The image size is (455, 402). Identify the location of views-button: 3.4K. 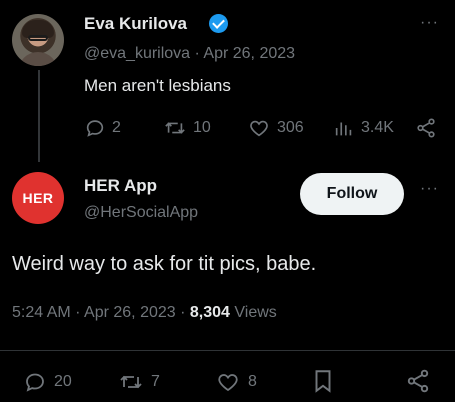
(363, 128).